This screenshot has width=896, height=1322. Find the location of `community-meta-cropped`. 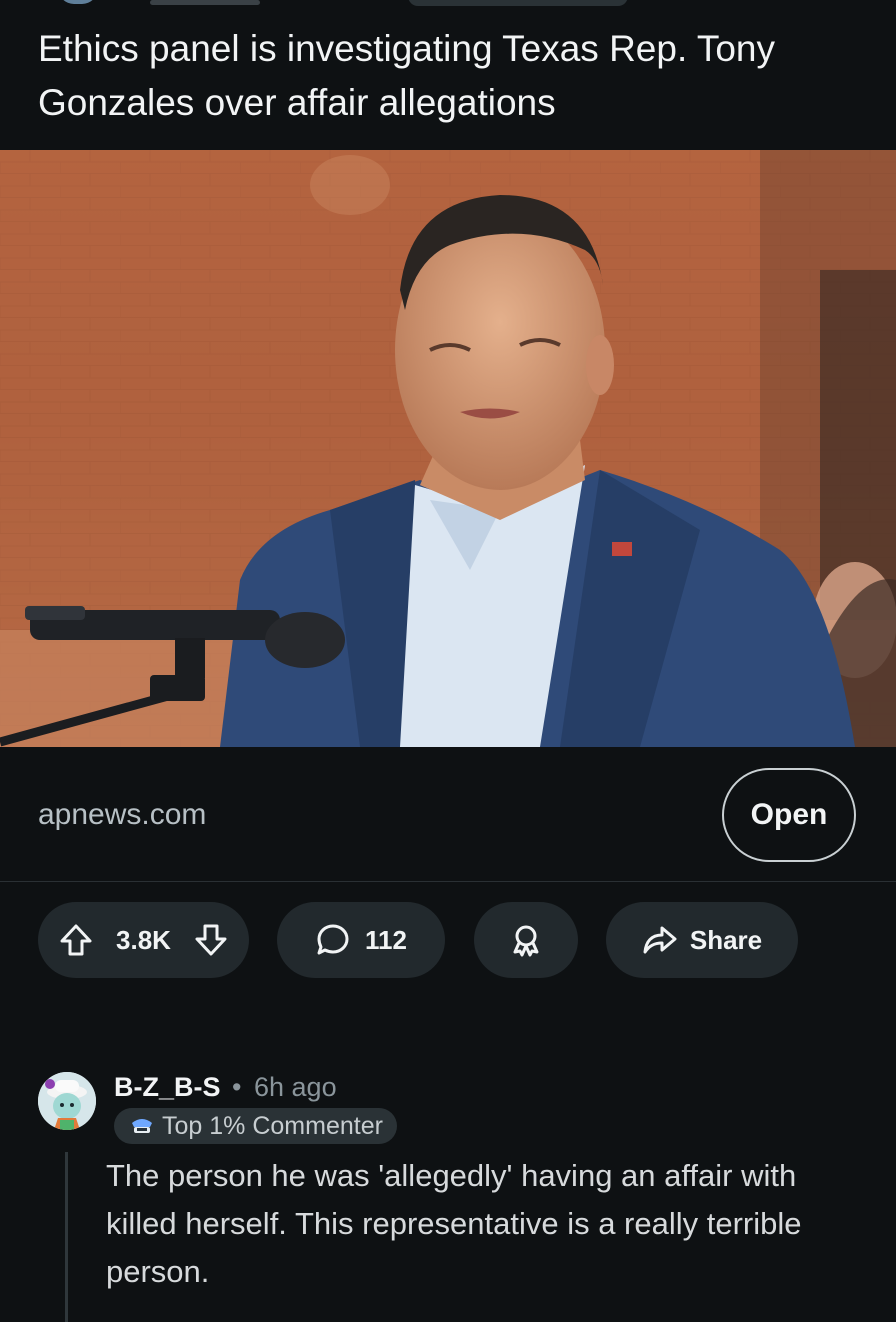

community-meta-cropped is located at coordinates (205, 2).